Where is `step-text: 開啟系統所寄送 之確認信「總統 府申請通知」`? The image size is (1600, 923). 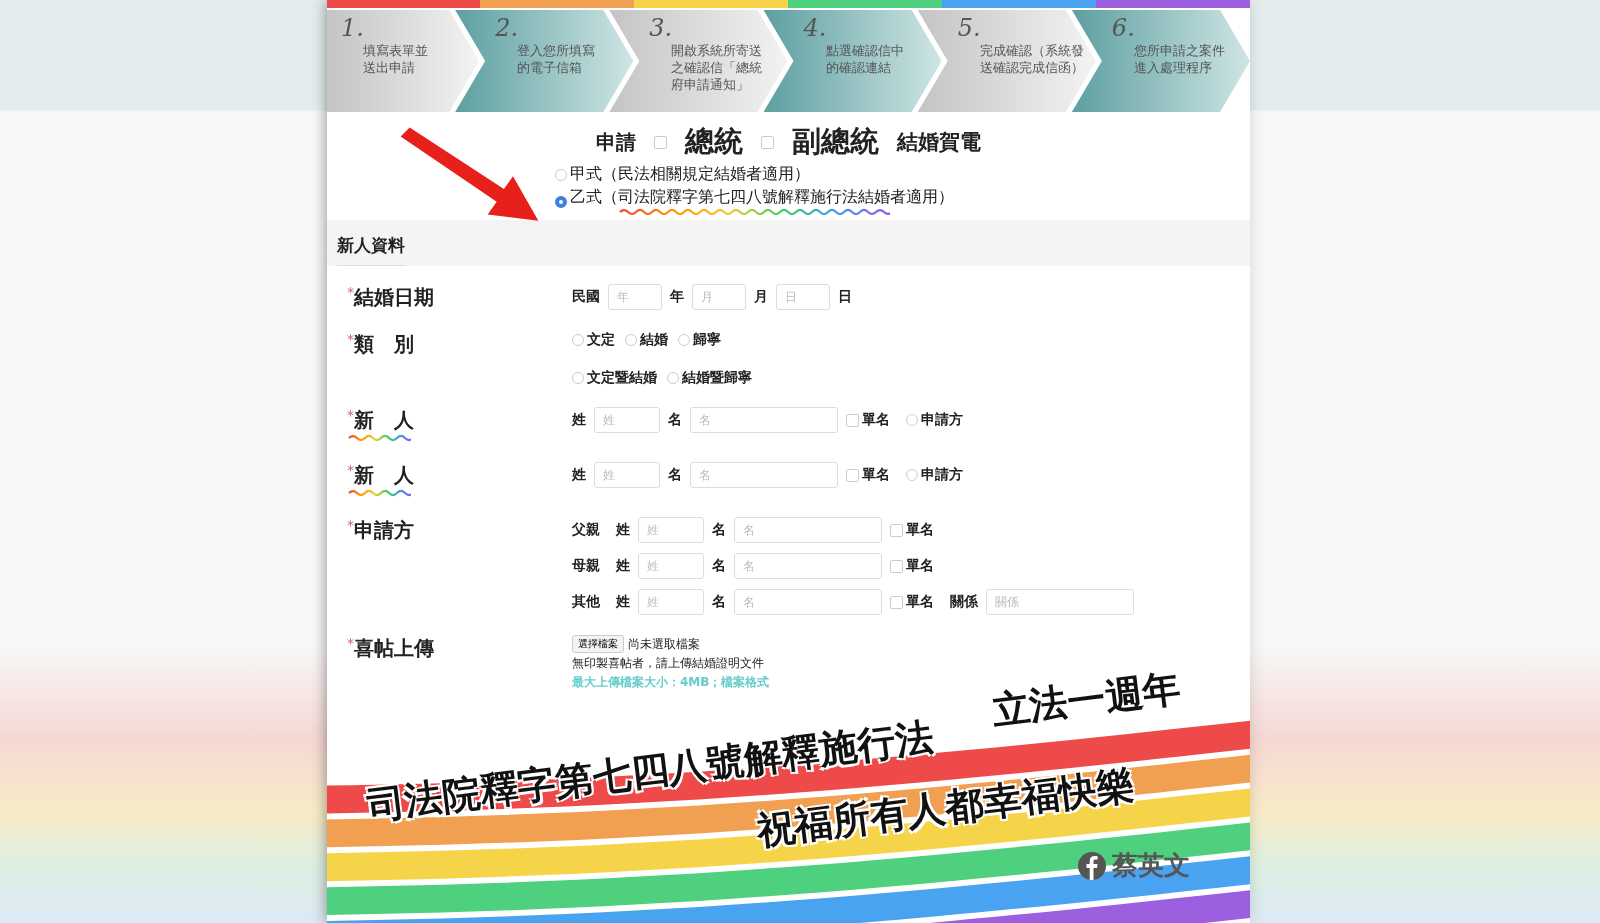 step-text: 開啟系統所寄送 之確認信「總統 府申請通知」 is located at coordinates (717, 67).